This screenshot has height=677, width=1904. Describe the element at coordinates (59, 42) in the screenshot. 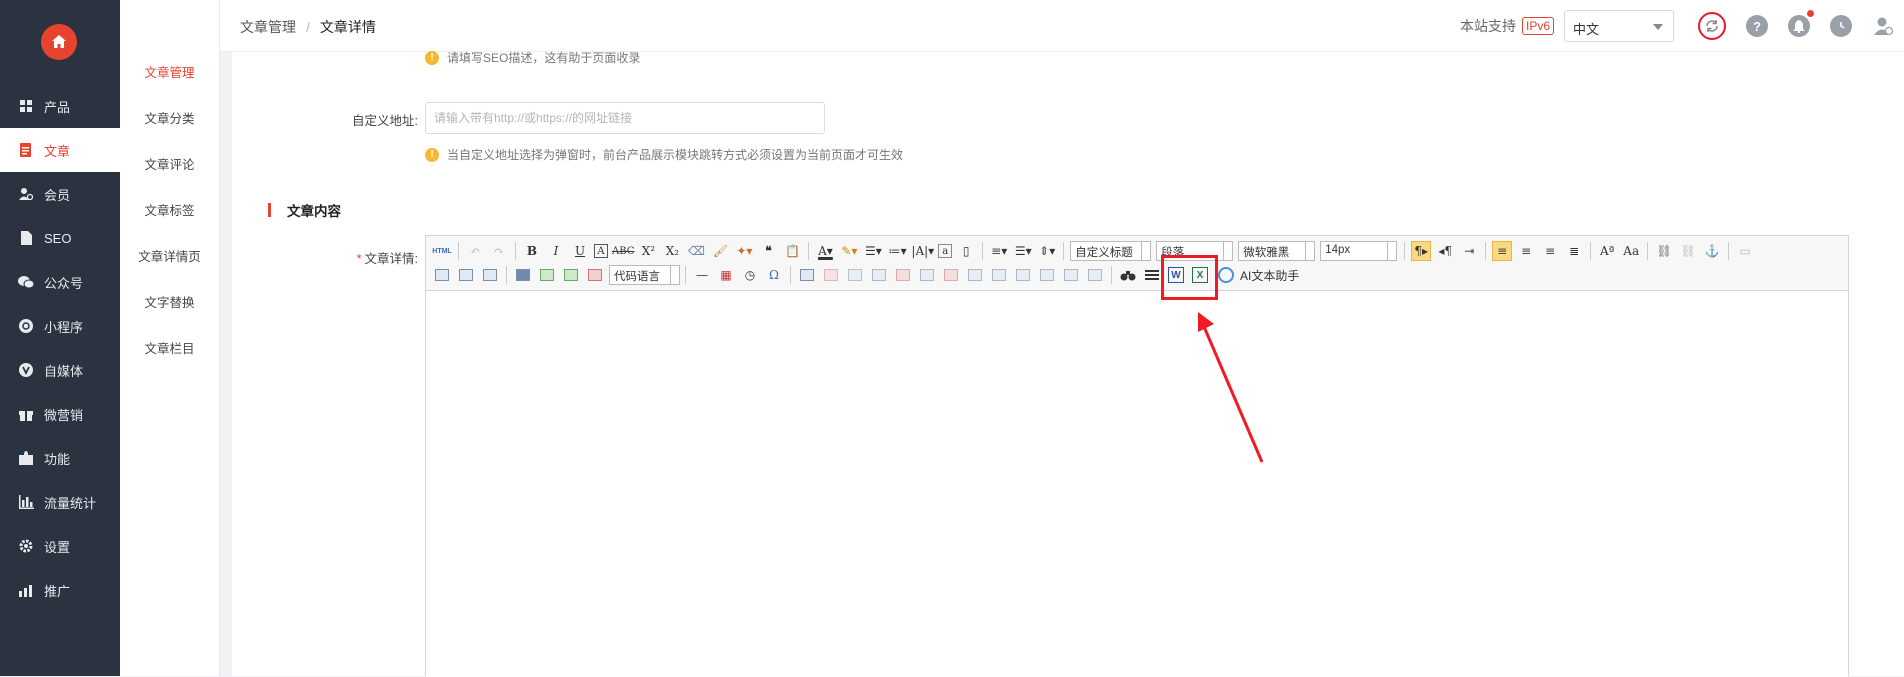

I see `home-button` at that location.